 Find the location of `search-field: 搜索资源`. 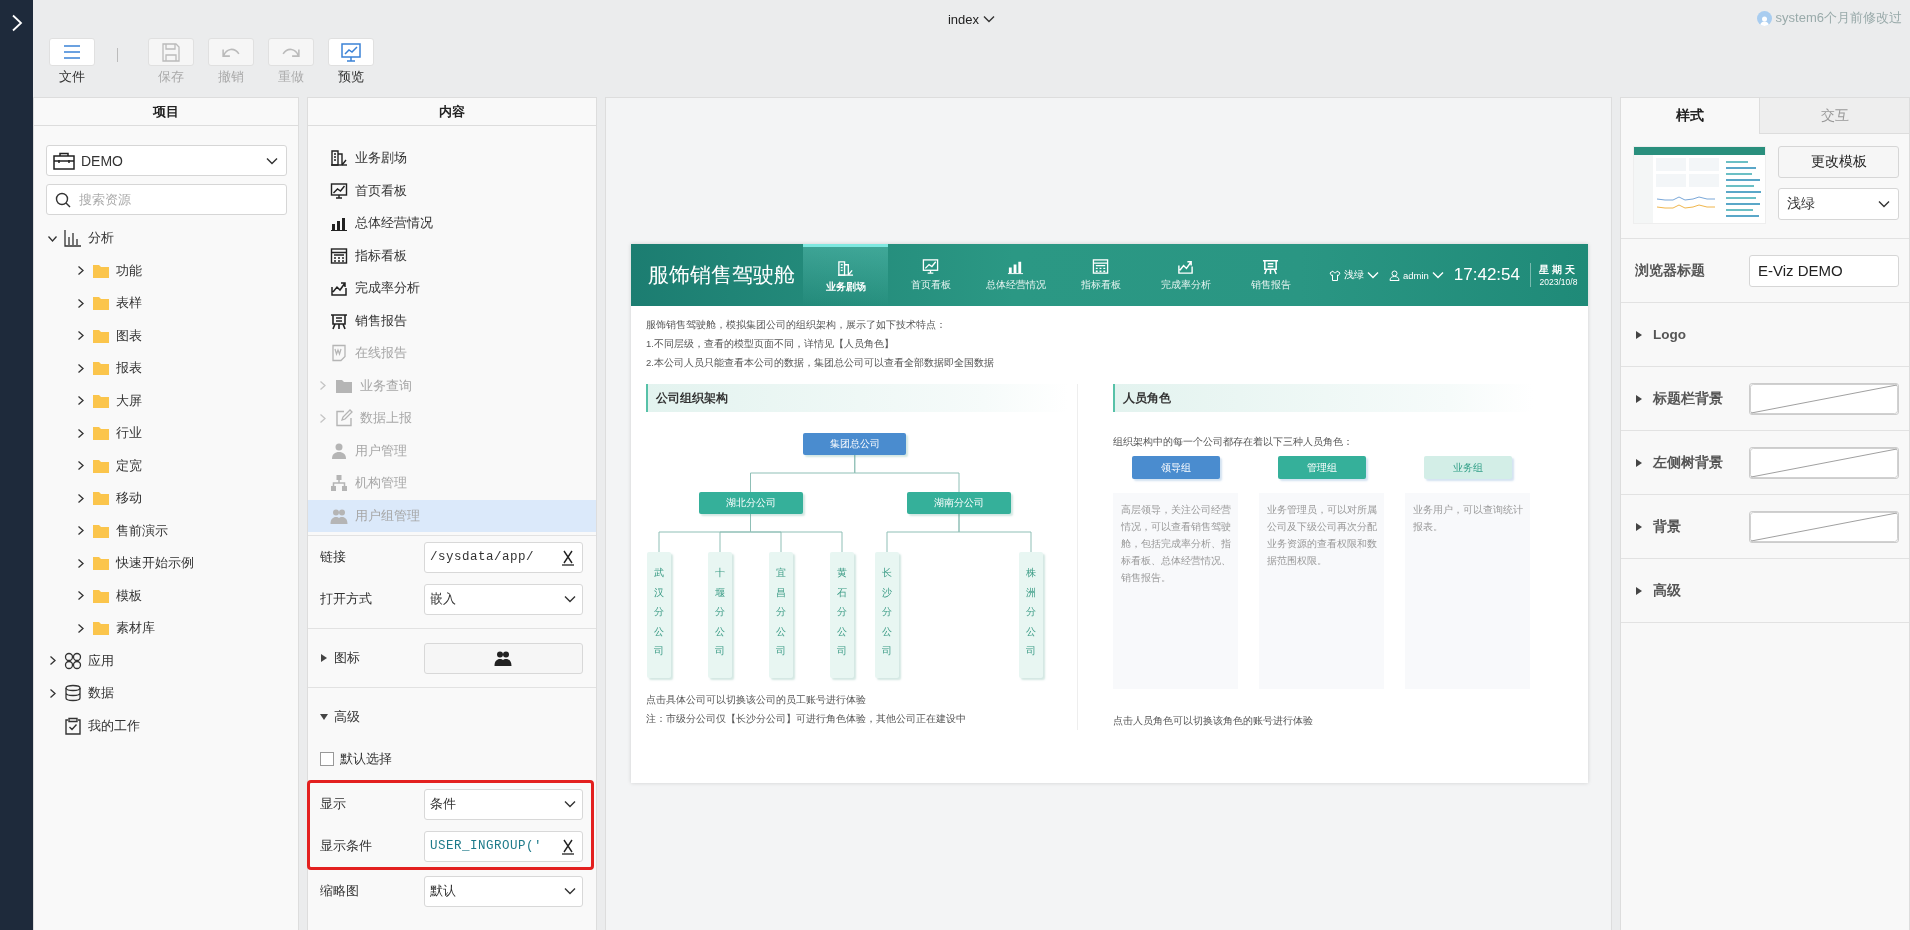

search-field: 搜索资源 is located at coordinates (166, 199).